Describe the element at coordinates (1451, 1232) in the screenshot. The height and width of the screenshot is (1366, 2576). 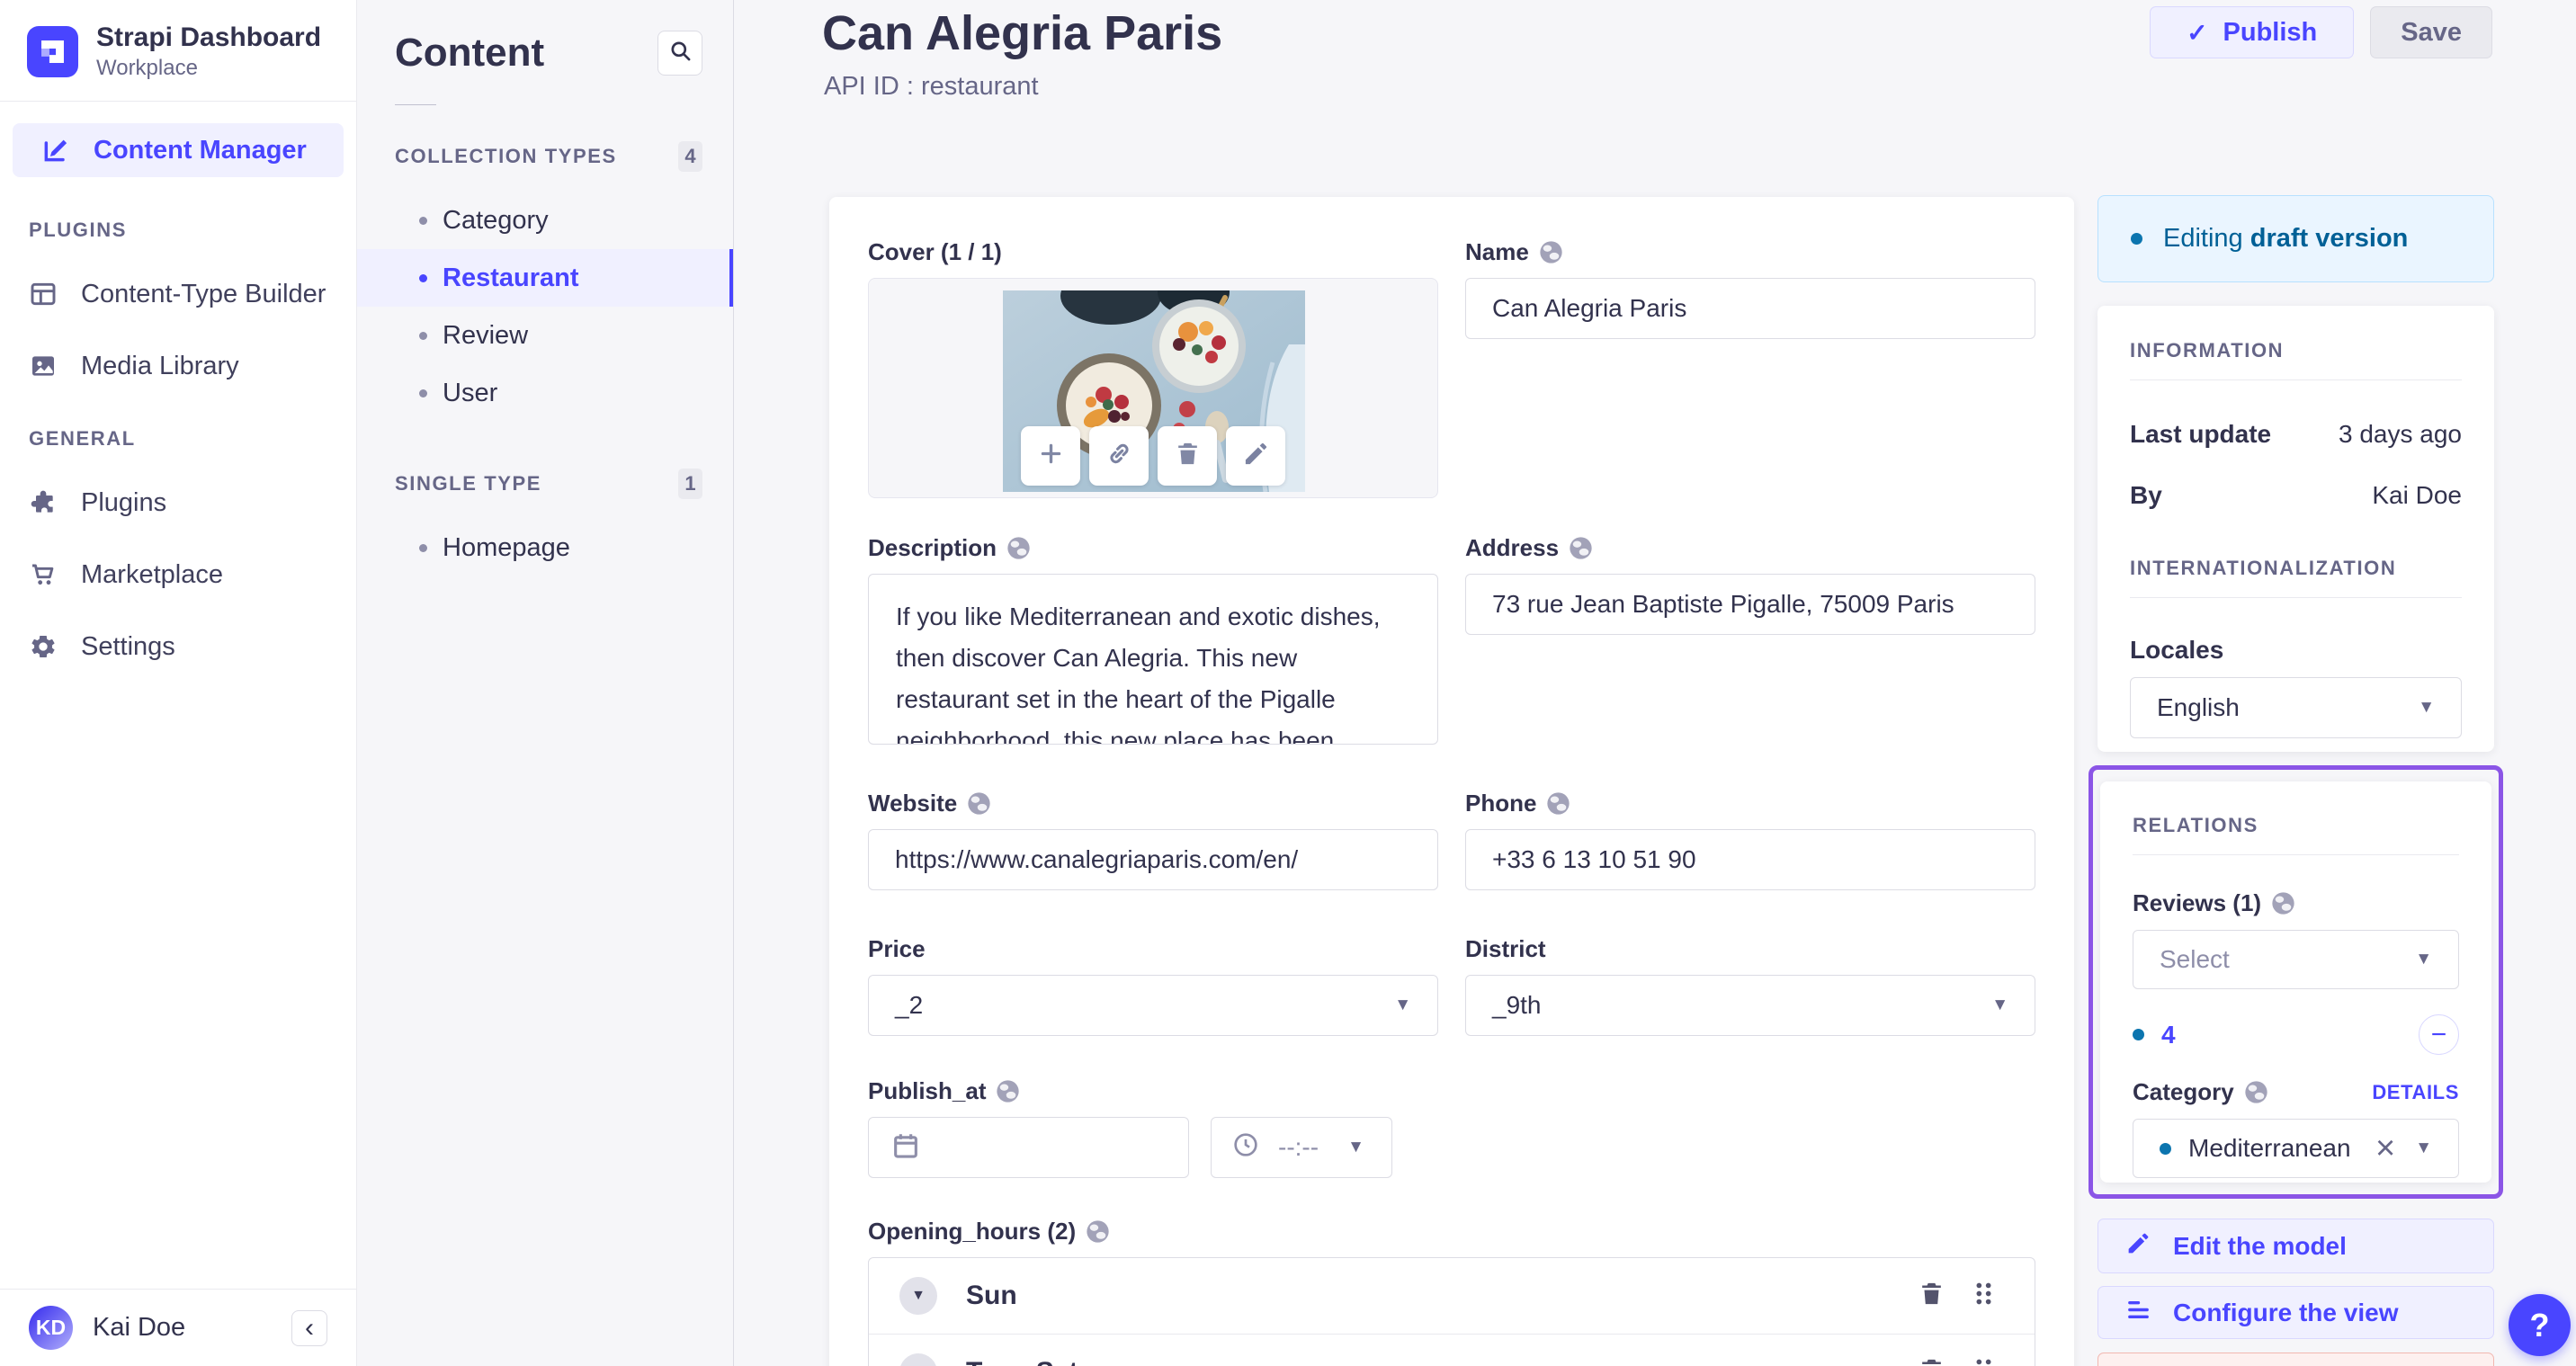
I see `opening-hours-field-label: Opening_hours (2)` at that location.